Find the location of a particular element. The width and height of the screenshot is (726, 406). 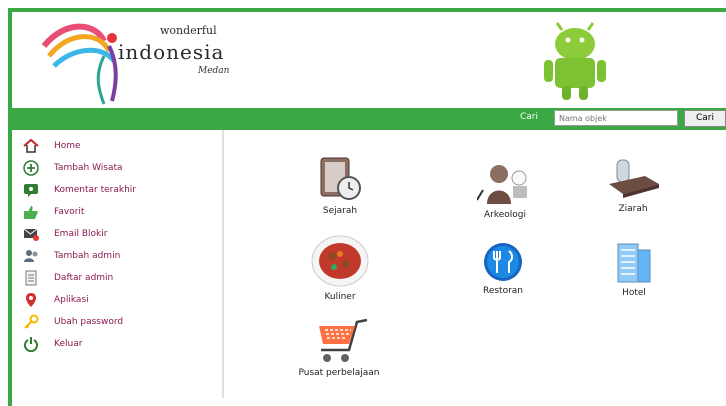

sidebar-item-favorit: Favorit is located at coordinates (53, 212).